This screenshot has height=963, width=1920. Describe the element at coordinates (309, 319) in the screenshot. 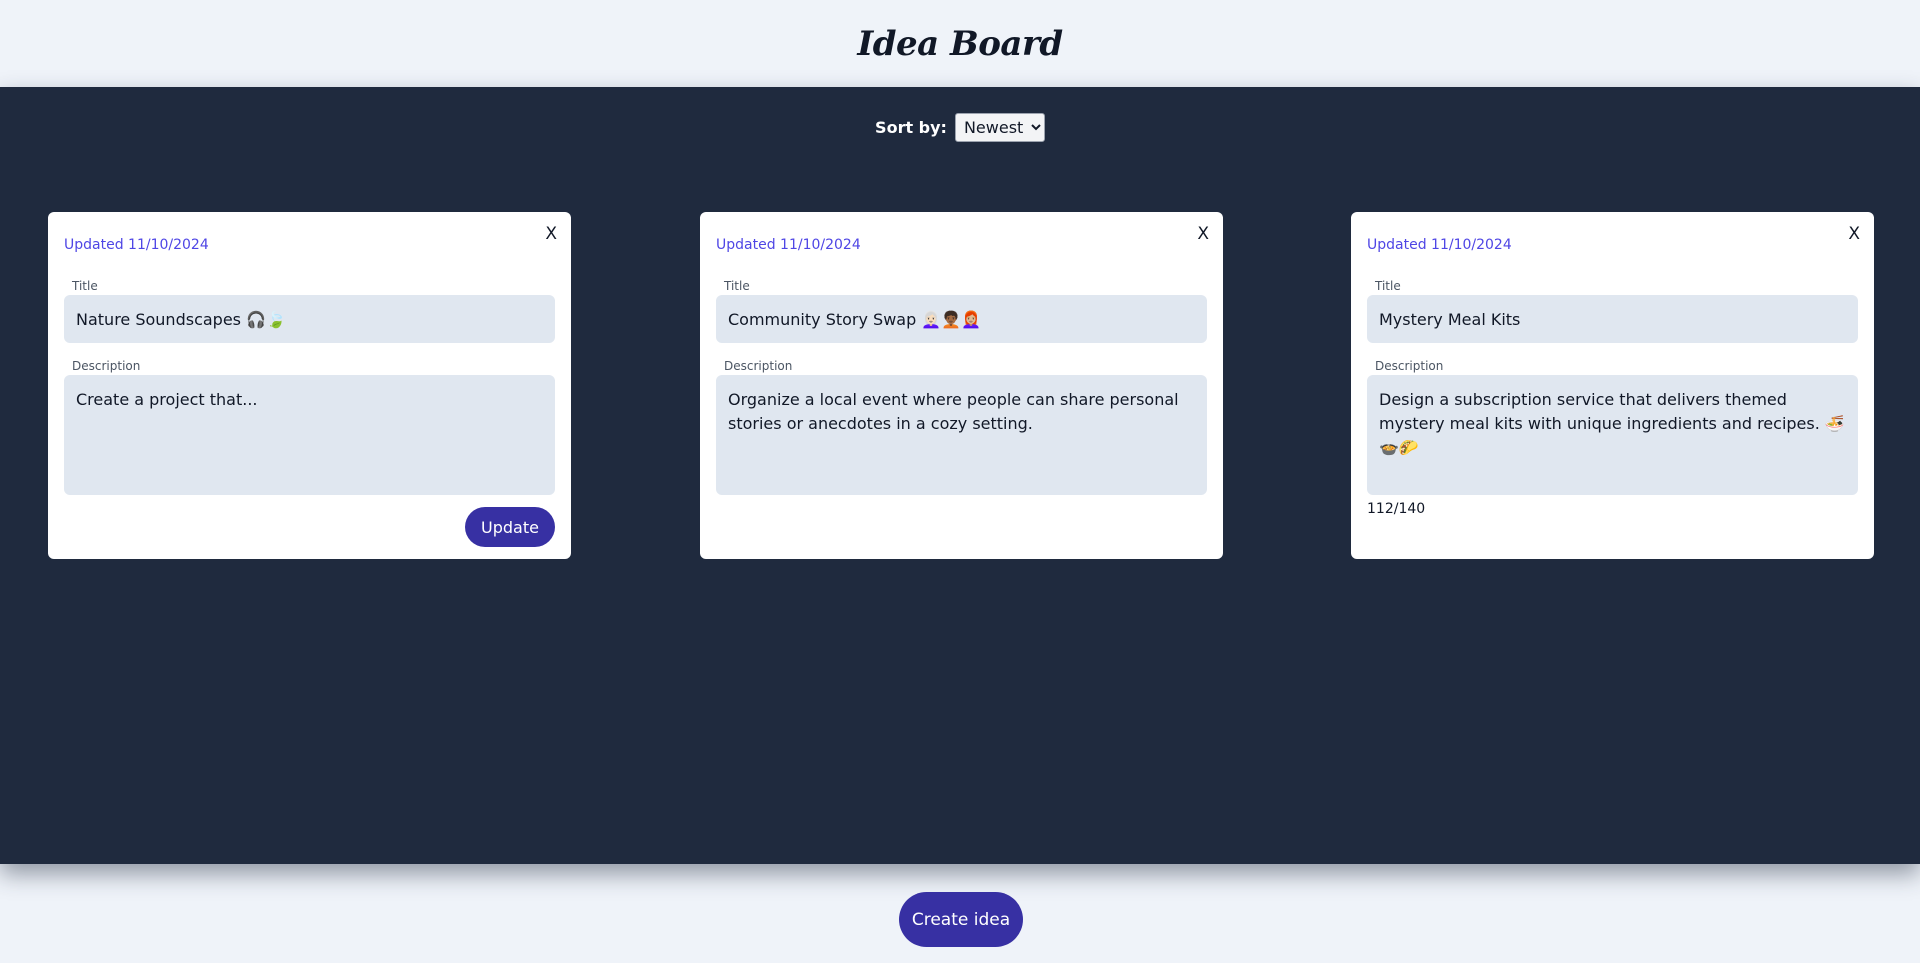

I see `title-input: Nature Soundscapes 🎧🍃` at that location.